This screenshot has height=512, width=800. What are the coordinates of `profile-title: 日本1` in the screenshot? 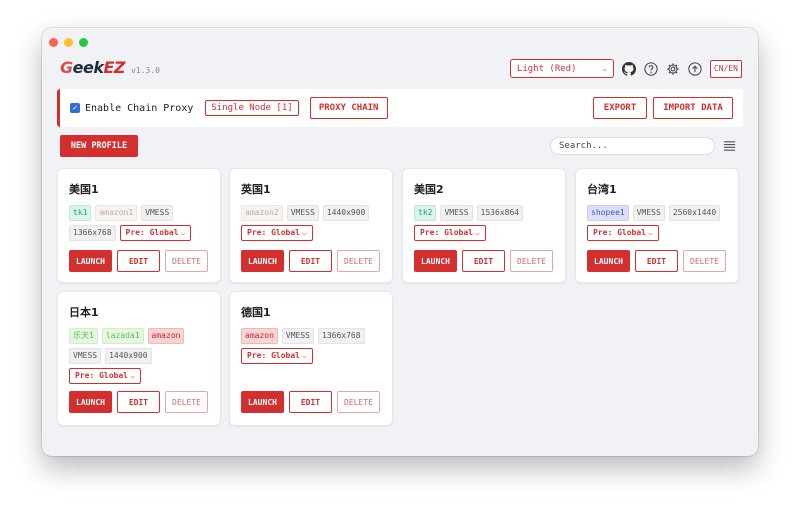 It's located at (84, 312).